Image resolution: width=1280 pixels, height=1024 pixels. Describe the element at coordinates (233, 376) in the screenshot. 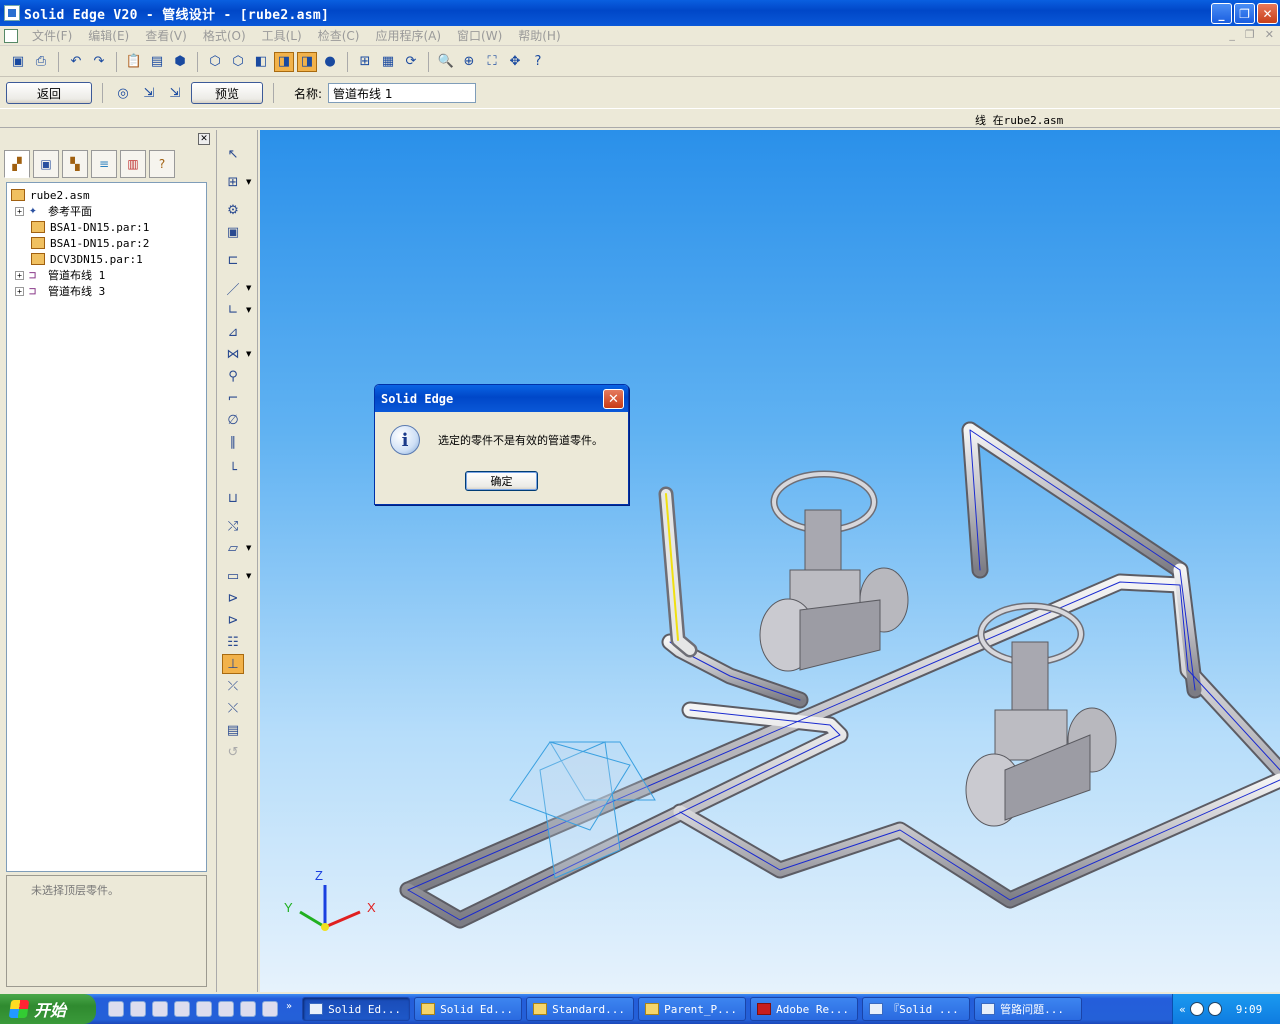

I see `point-icon: ⚲` at that location.